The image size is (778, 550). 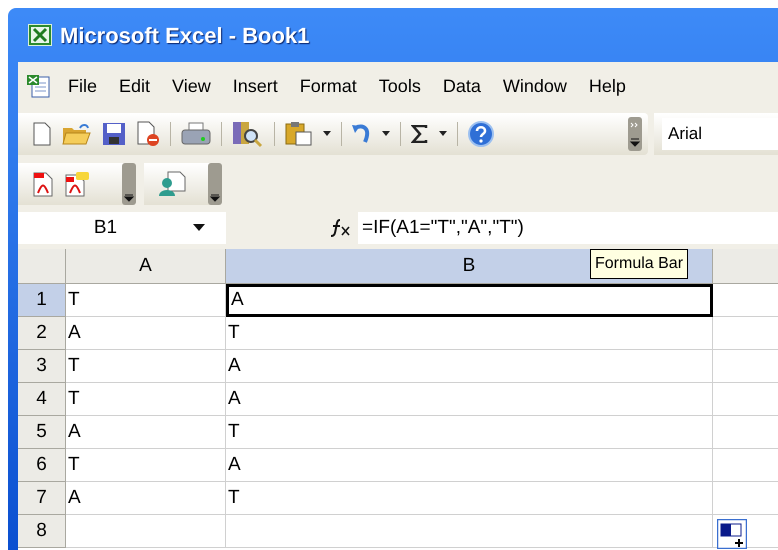 I want to click on tooltip: Formula Bar, so click(x=639, y=264).